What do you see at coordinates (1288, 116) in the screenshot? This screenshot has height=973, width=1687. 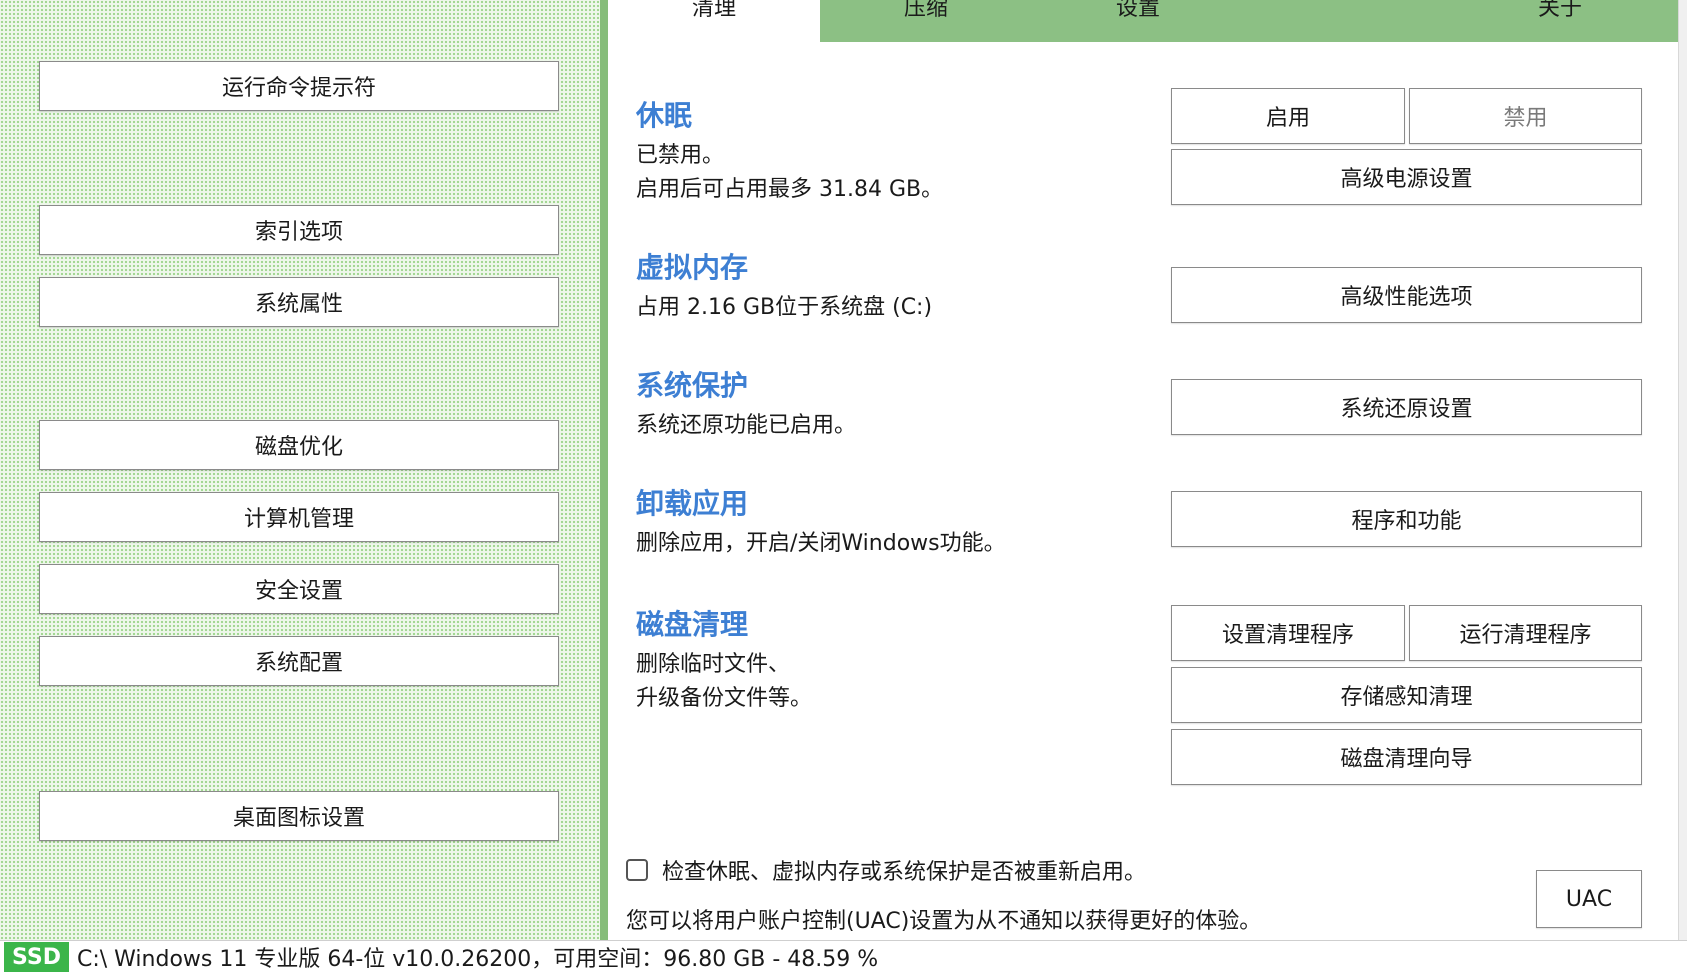 I see `hibernate-enable-button: 启用` at bounding box center [1288, 116].